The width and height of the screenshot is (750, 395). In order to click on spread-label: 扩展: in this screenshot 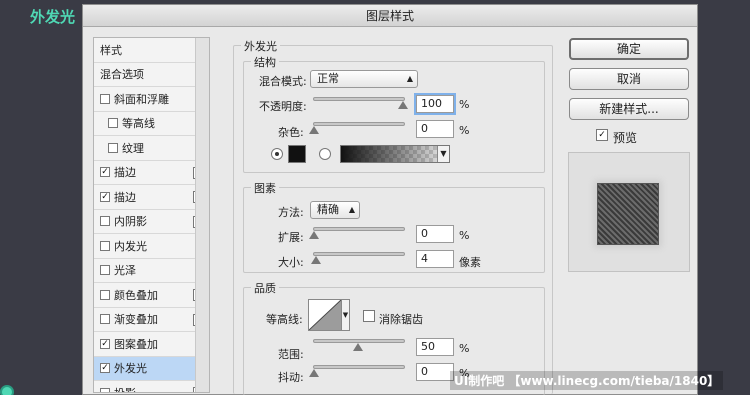, I will do `click(291, 237)`.